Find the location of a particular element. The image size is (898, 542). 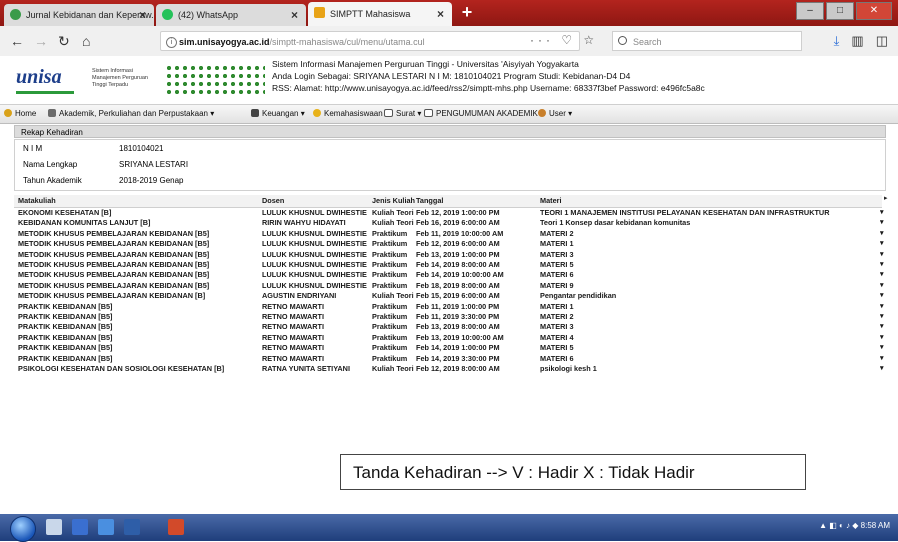

cell-tanggal: Feb 12, 2019 8:00:00 AM is located at coordinates (458, 368).